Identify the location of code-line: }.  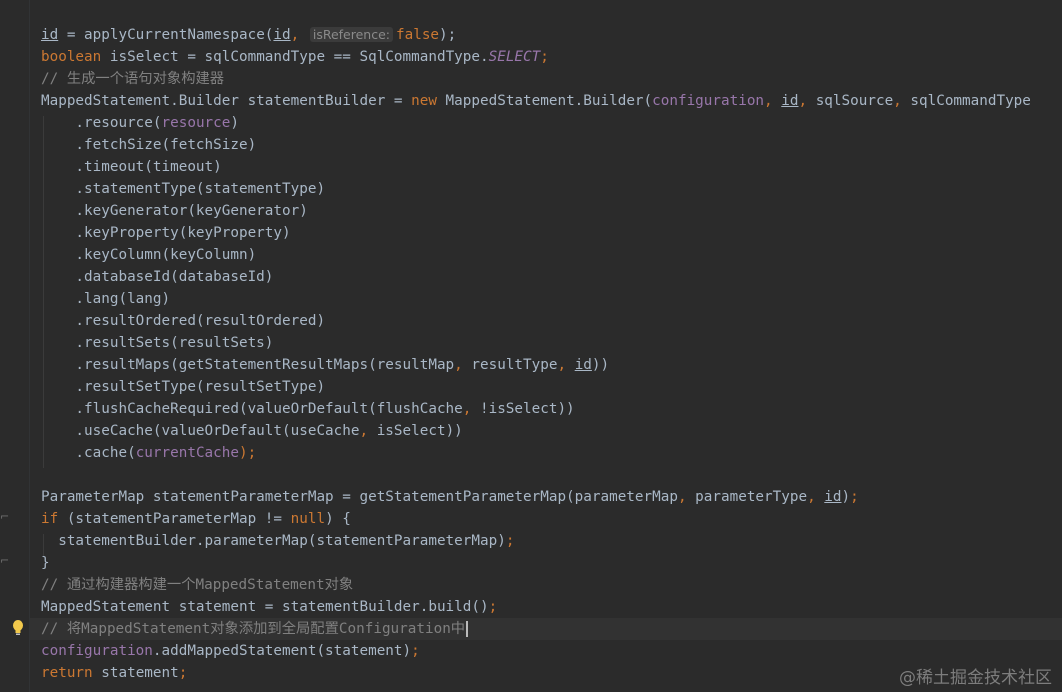
(45, 563).